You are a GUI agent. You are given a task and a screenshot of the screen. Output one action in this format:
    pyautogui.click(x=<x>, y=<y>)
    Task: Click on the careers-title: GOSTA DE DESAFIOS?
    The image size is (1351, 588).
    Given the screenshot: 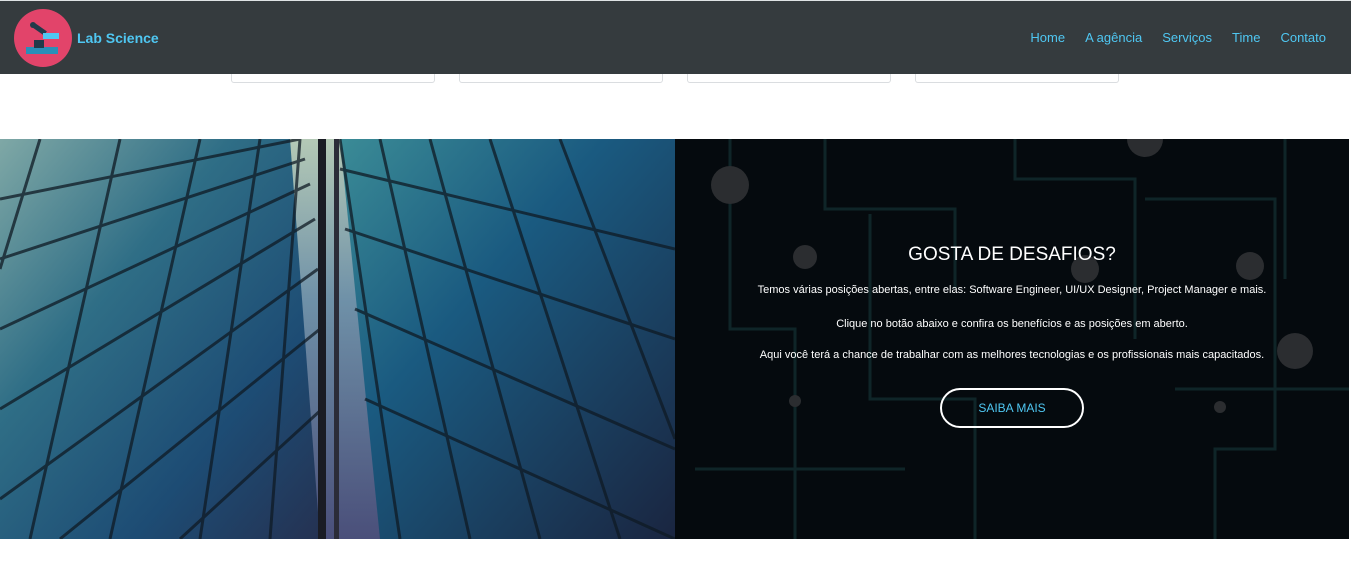 What is the action you would take?
    pyautogui.click(x=1012, y=254)
    